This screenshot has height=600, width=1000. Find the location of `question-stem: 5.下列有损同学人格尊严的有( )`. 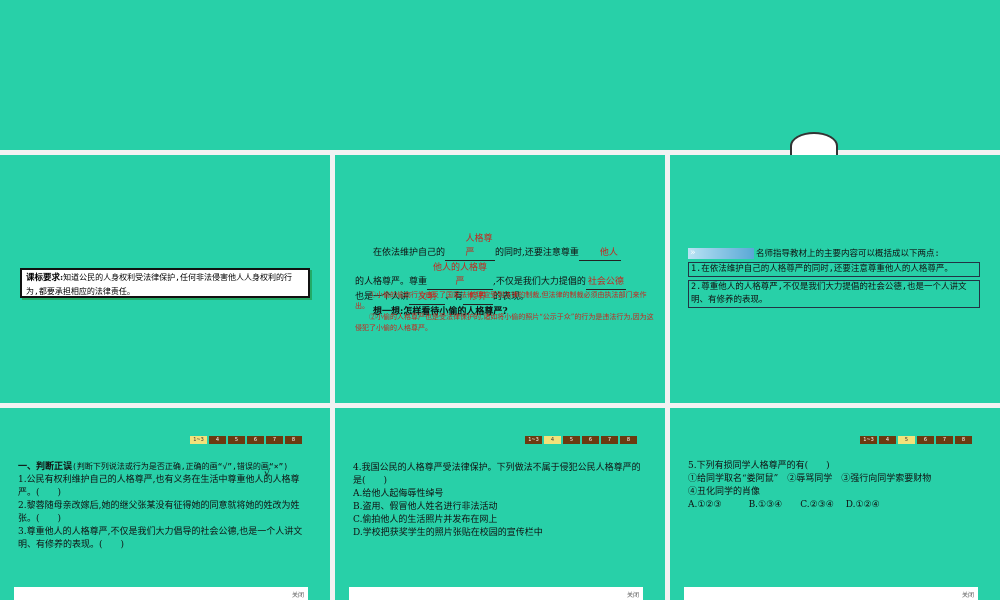

question-stem: 5.下列有损同学人格尊严的有( ) is located at coordinates (759, 466).